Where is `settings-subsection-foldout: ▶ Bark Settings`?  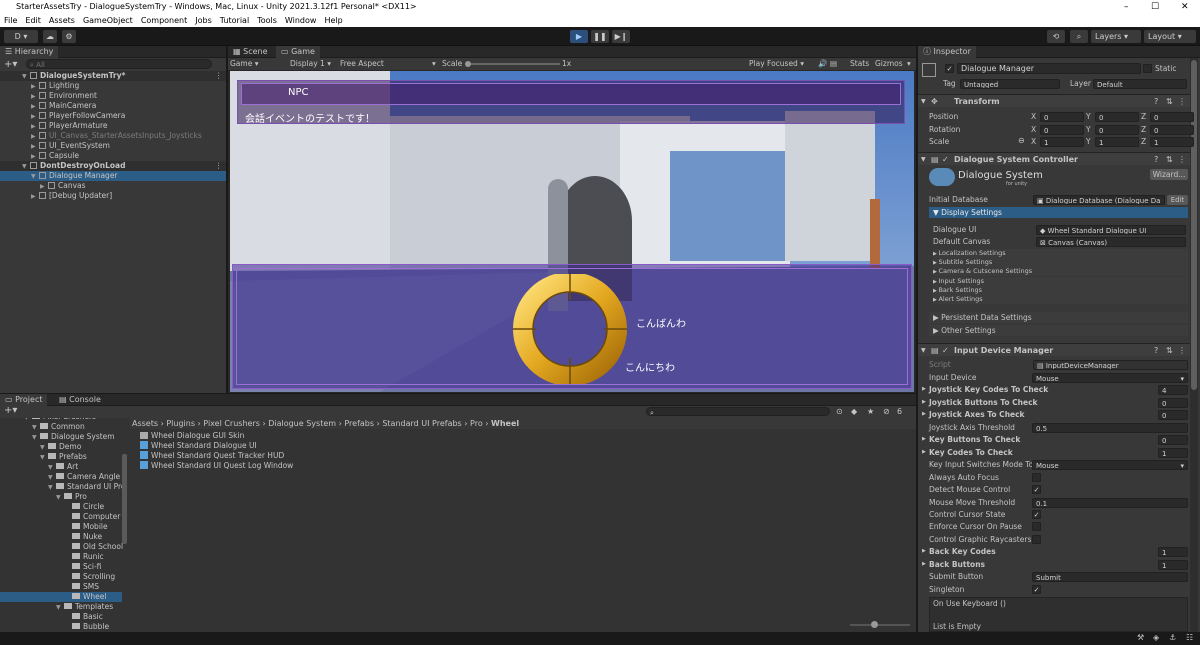 settings-subsection-foldout: ▶ Bark Settings is located at coordinates (1060, 290).